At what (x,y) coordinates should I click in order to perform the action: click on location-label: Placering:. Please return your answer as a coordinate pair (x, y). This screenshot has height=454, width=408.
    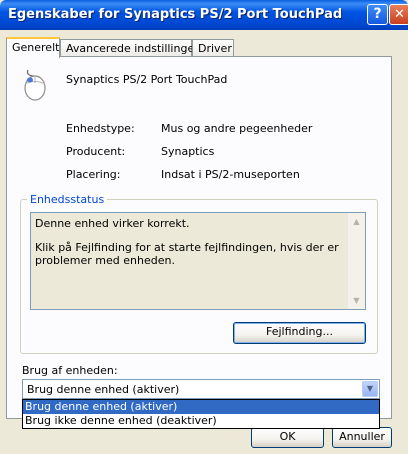
    Looking at the image, I should click on (93, 174).